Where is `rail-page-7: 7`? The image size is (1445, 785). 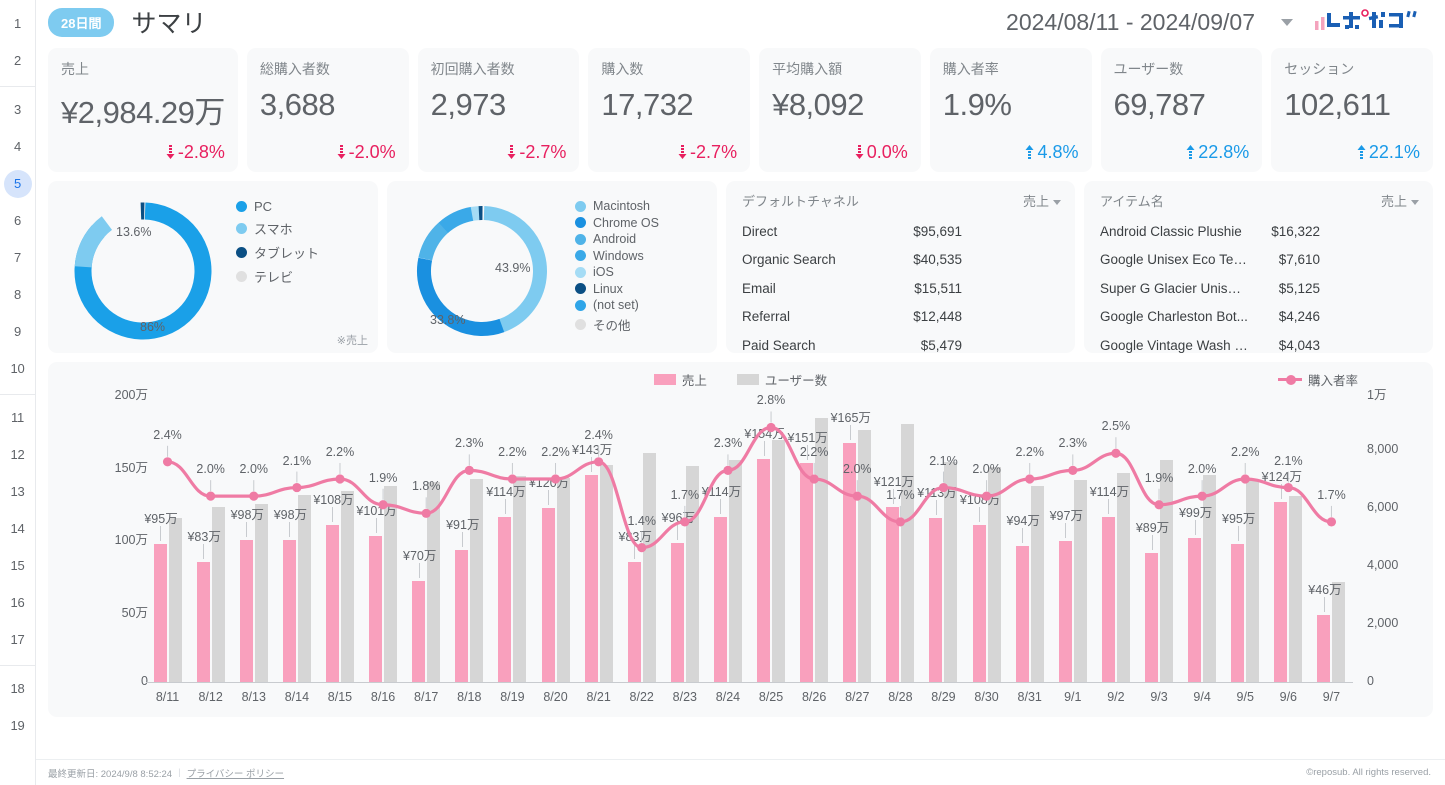
rail-page-7: 7 is located at coordinates (18, 258).